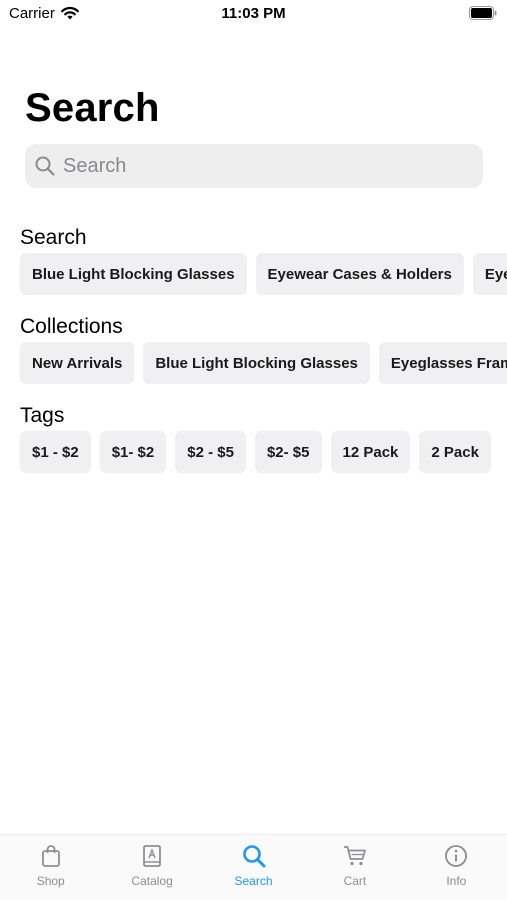 The image size is (507, 900). I want to click on collection-chip: Eyeglasses Frames, so click(442, 363).